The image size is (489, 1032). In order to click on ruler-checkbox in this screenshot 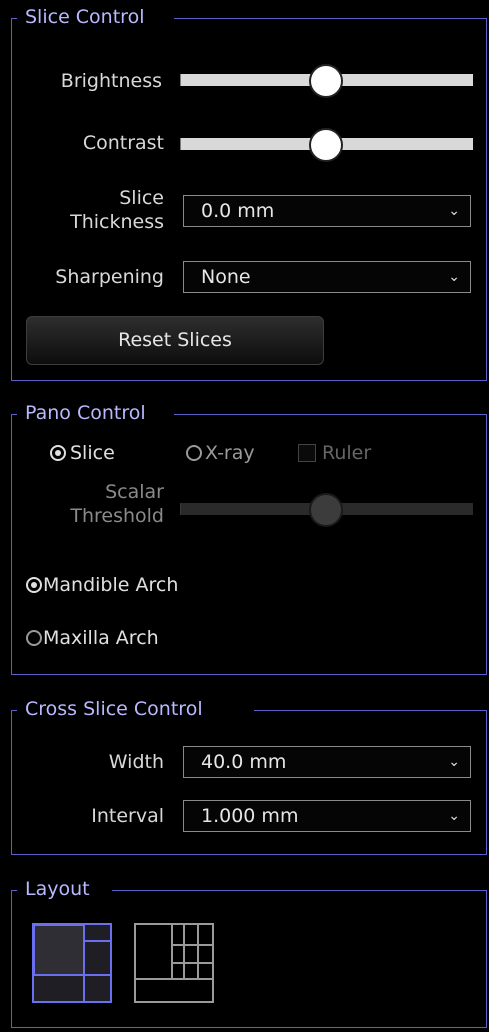, I will do `click(307, 453)`.